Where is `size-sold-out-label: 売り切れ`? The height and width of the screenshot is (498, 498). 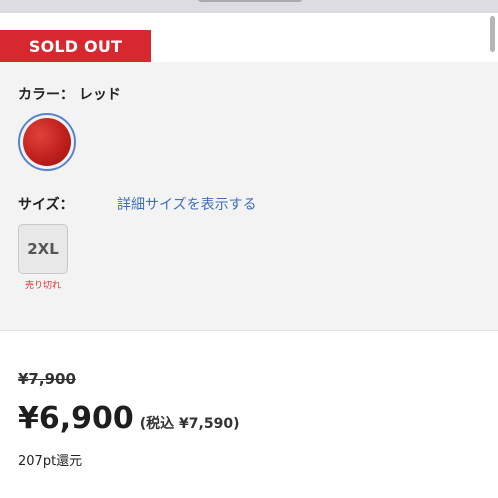 size-sold-out-label: 売り切れ is located at coordinates (42, 286).